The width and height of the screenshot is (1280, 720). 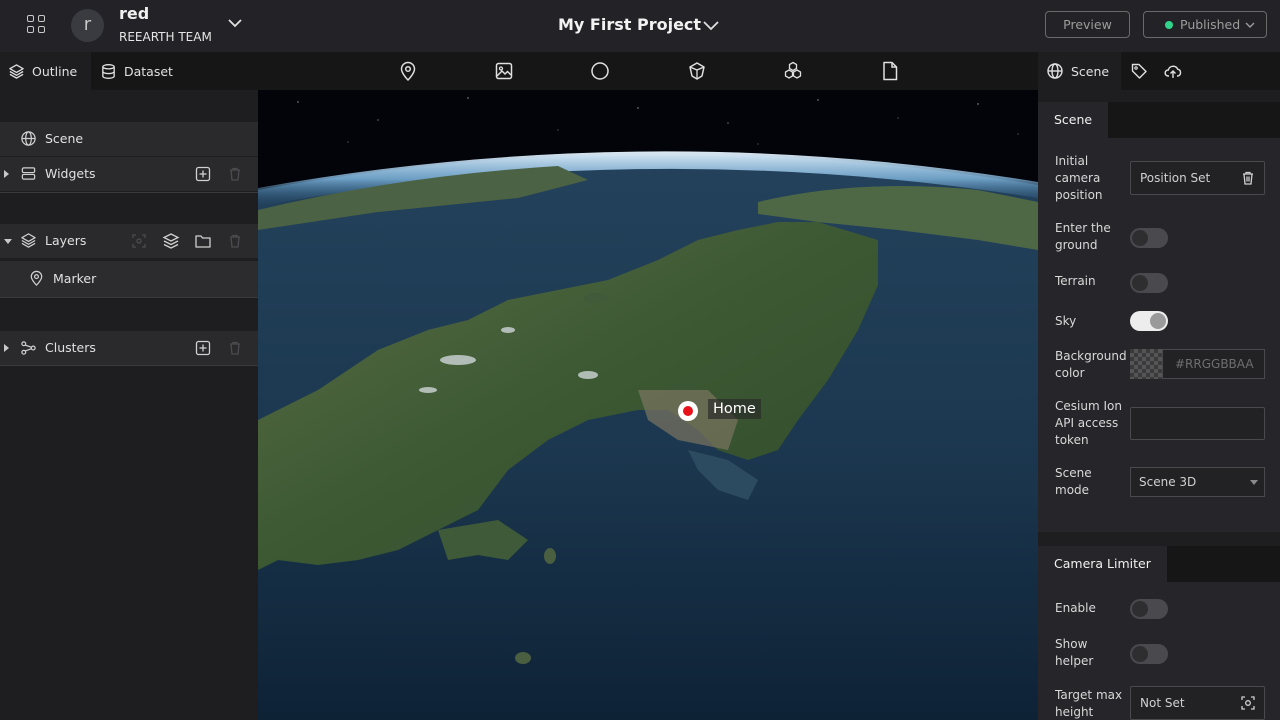 What do you see at coordinates (1210, 24) in the screenshot?
I see `publish-status-label: Published` at bounding box center [1210, 24].